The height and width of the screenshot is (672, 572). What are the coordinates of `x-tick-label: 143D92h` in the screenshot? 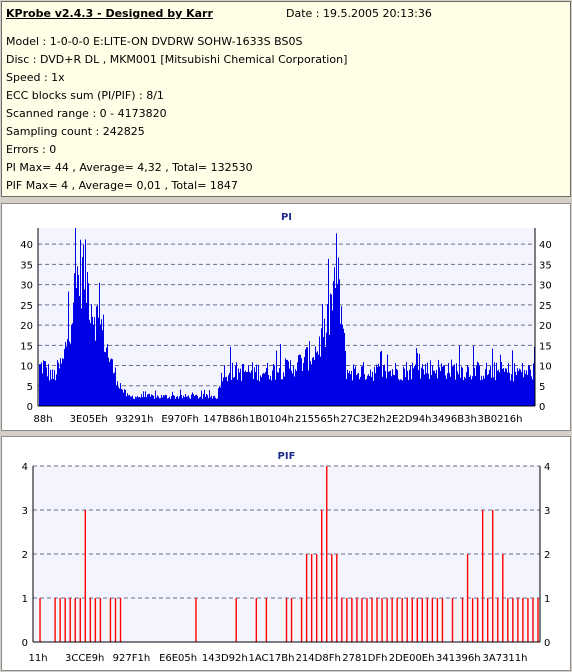 It's located at (225, 658).